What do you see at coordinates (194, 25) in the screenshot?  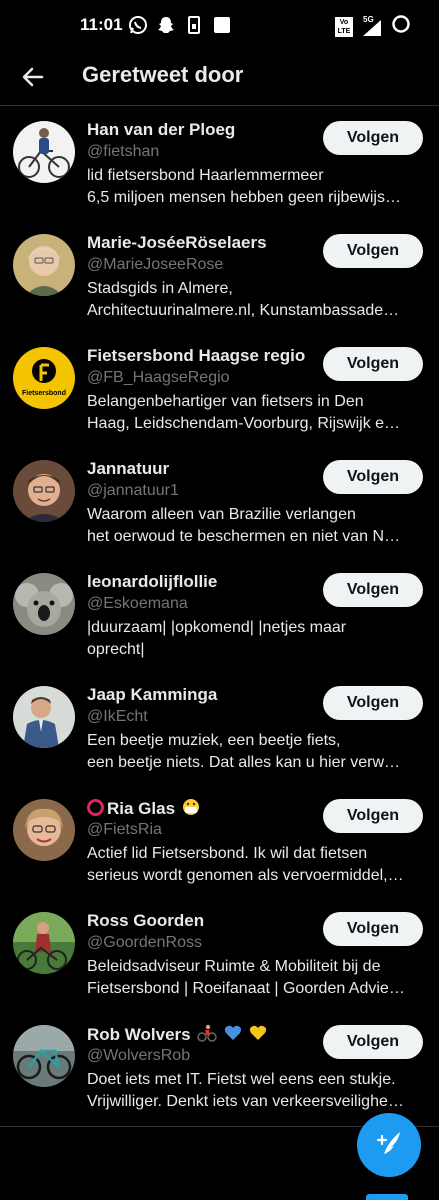 I see `sim-icon` at bounding box center [194, 25].